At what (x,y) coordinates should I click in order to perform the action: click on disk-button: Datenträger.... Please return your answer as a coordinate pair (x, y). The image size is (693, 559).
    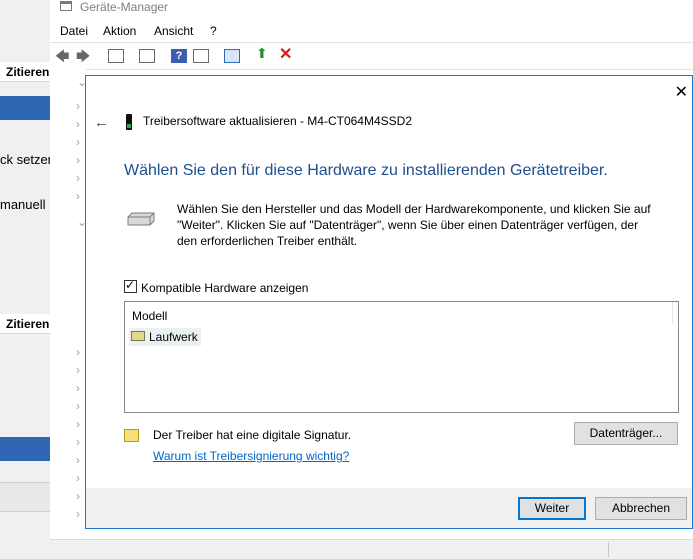
    Looking at the image, I should click on (626, 433).